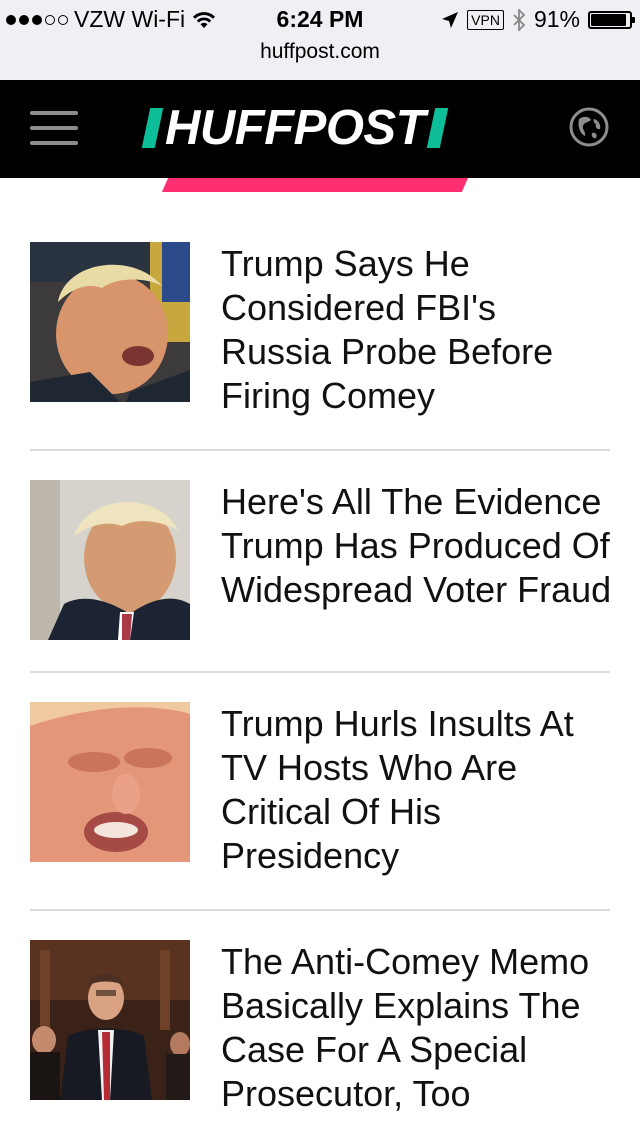 The height and width of the screenshot is (1136, 640). I want to click on battery-percent: 91%, so click(556, 19).